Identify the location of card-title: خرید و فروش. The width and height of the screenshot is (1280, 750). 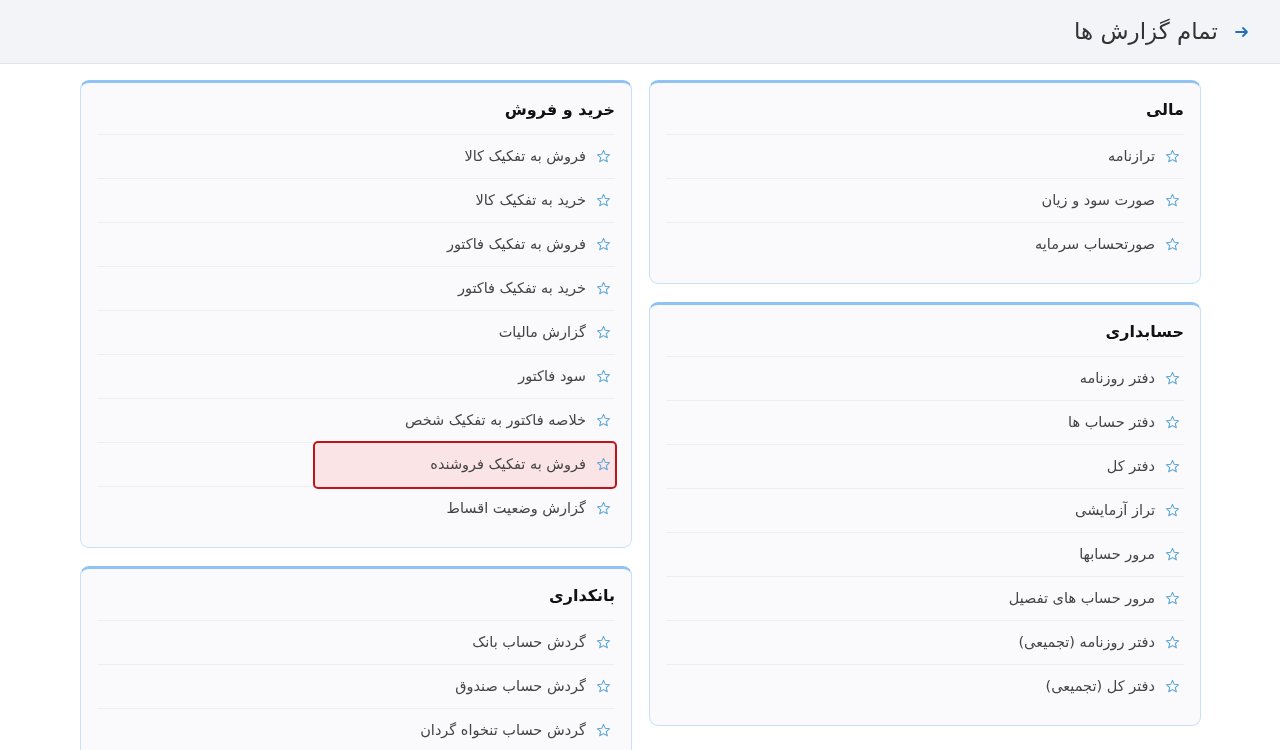
(559, 110).